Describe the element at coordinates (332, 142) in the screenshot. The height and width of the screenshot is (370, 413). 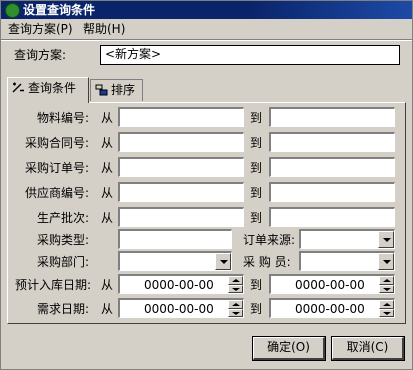
I see `contract-no-to-input` at that location.